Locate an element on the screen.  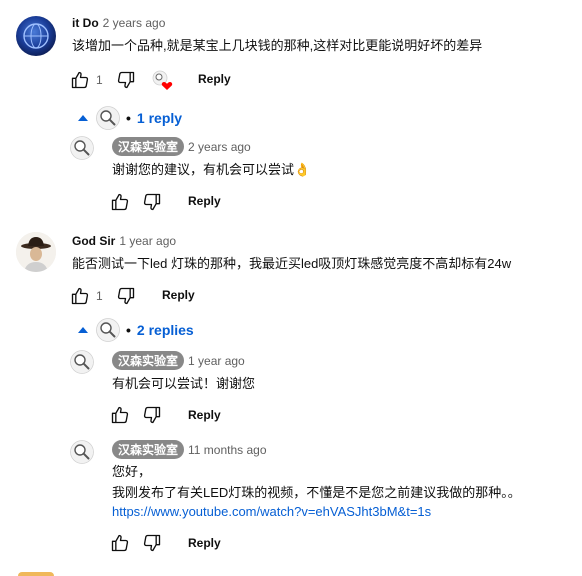
cowboy-avatar-icon is located at coordinates (36, 252).